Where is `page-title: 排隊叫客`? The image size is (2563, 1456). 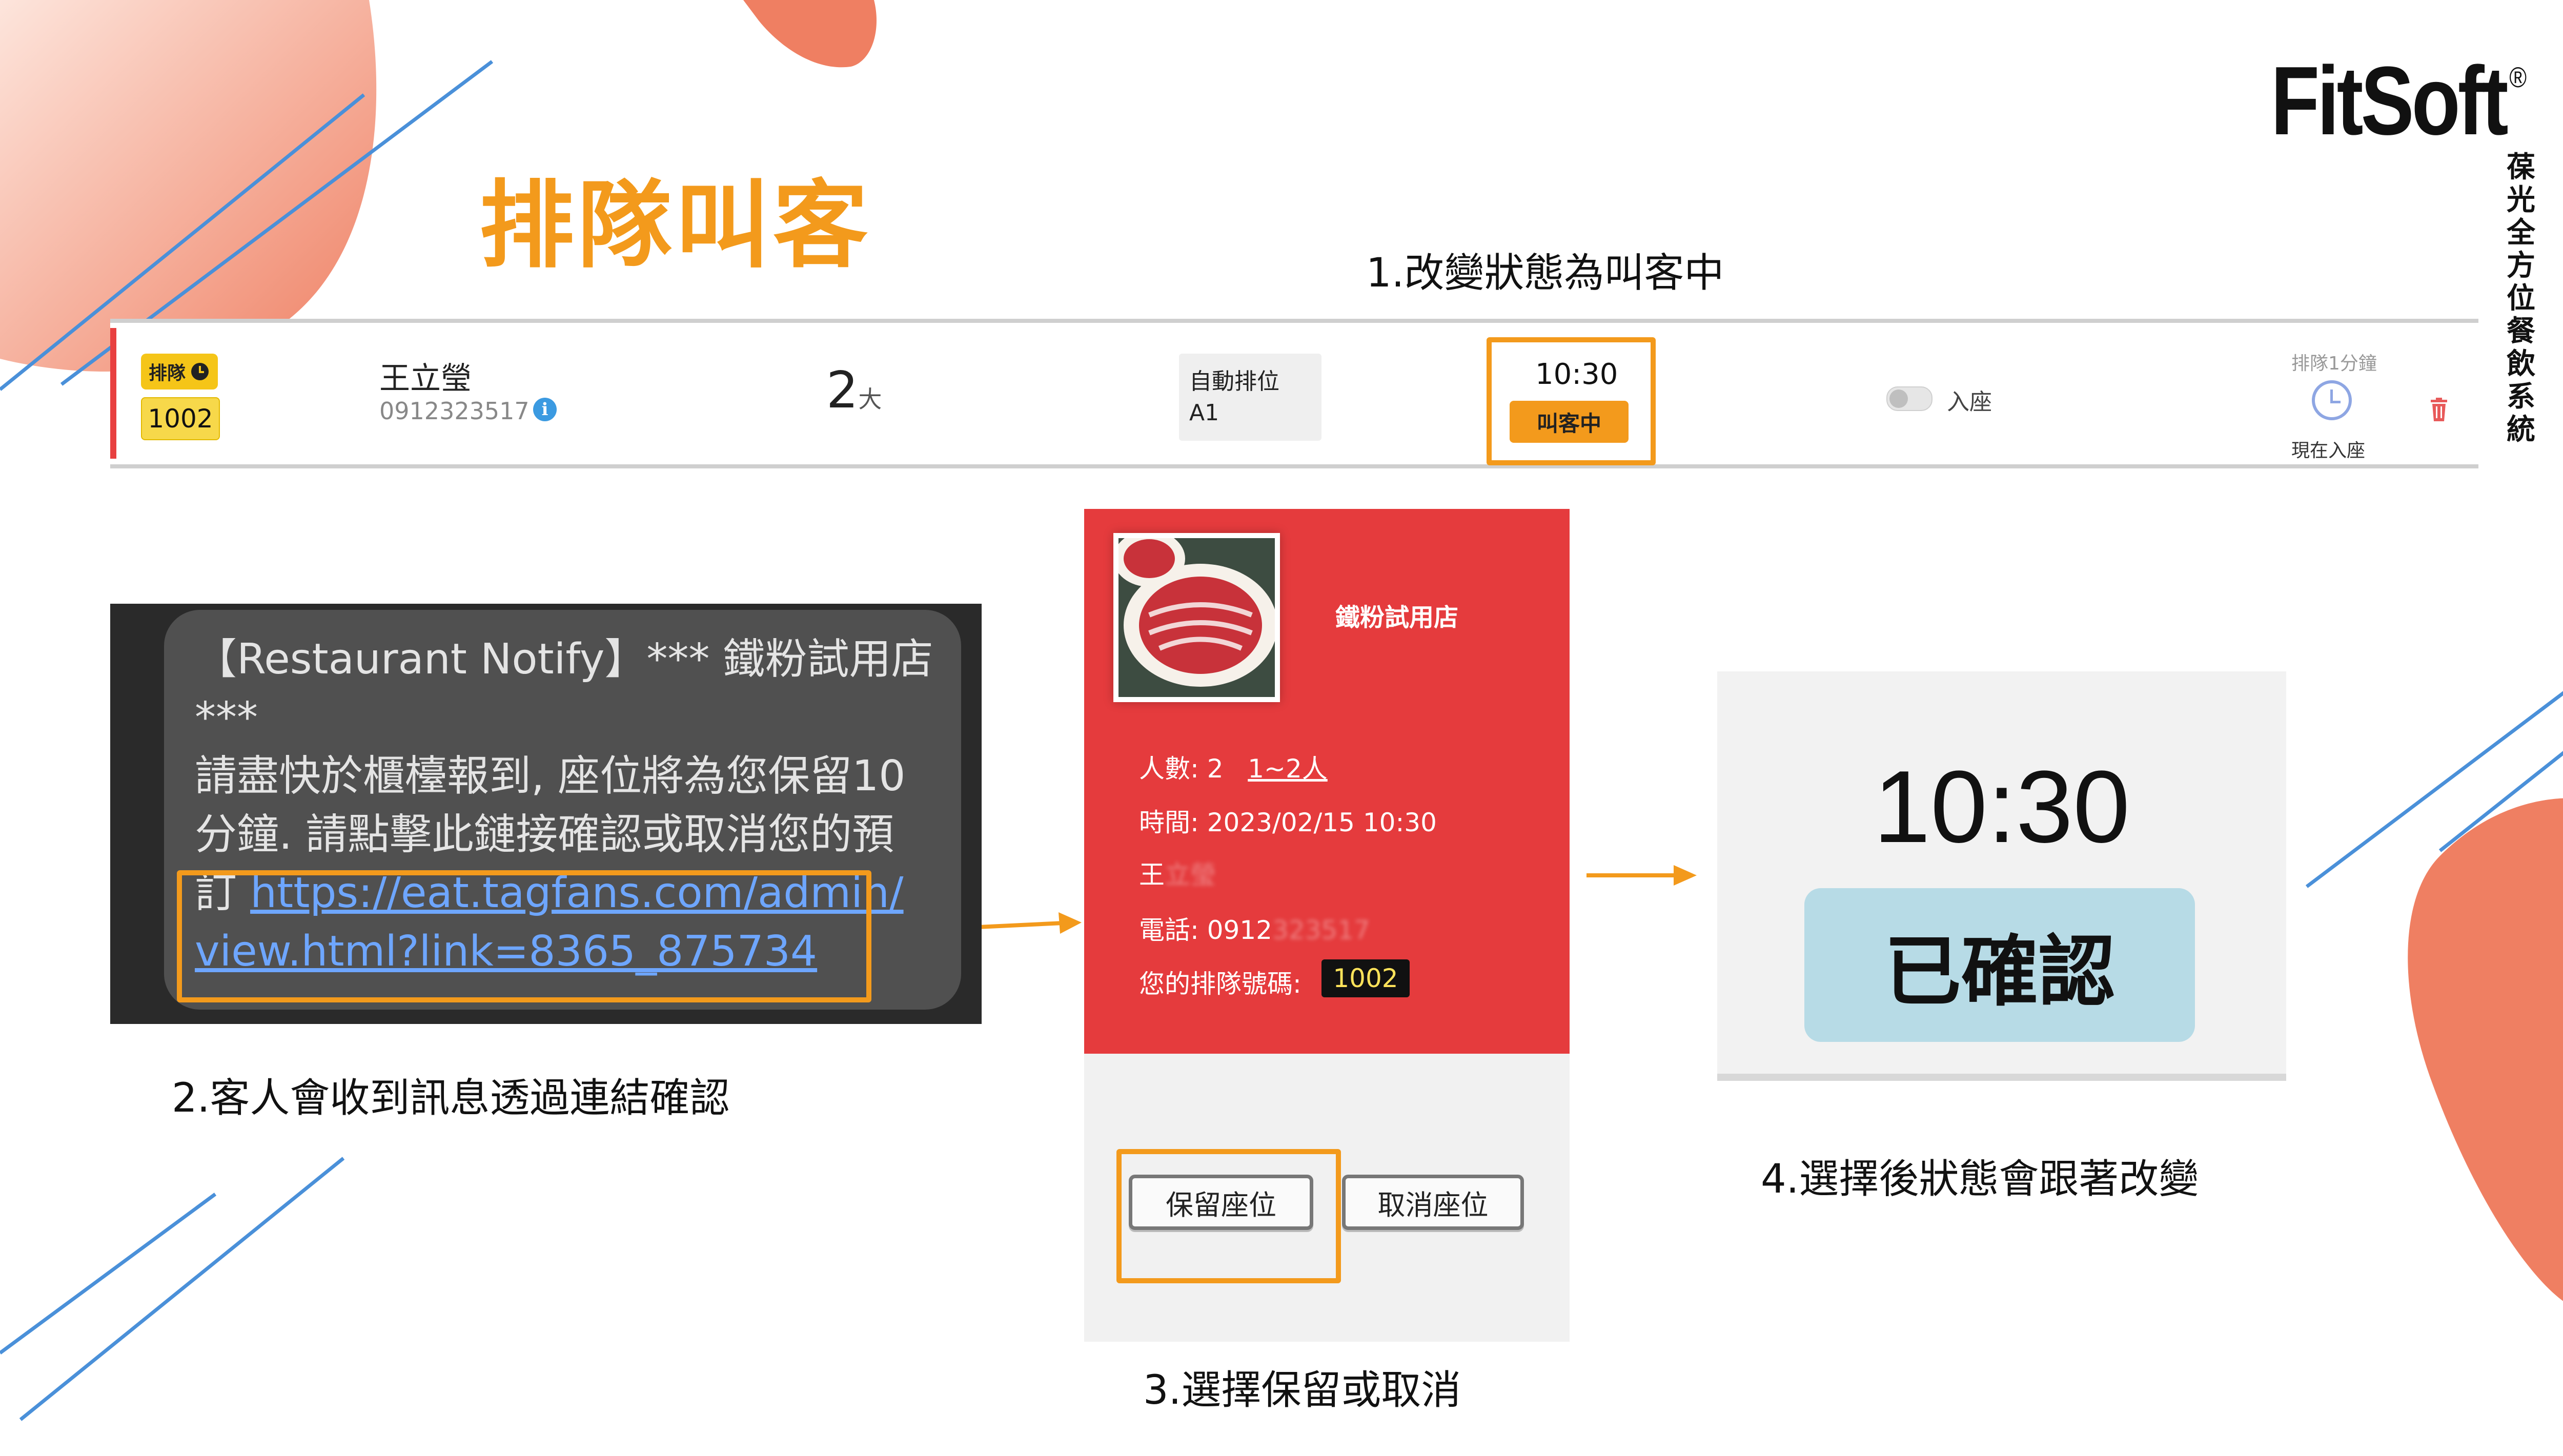 page-title: 排隊叫客 is located at coordinates (675, 226).